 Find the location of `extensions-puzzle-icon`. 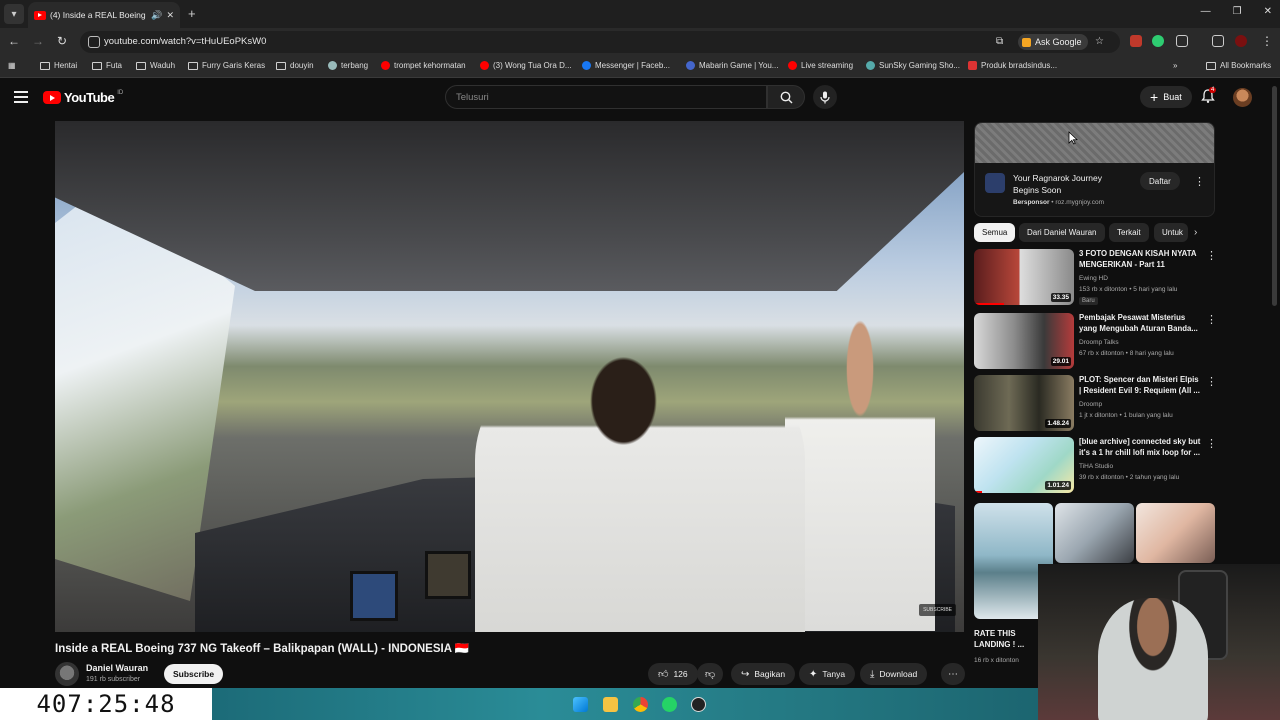

extensions-puzzle-icon is located at coordinates (1182, 41).